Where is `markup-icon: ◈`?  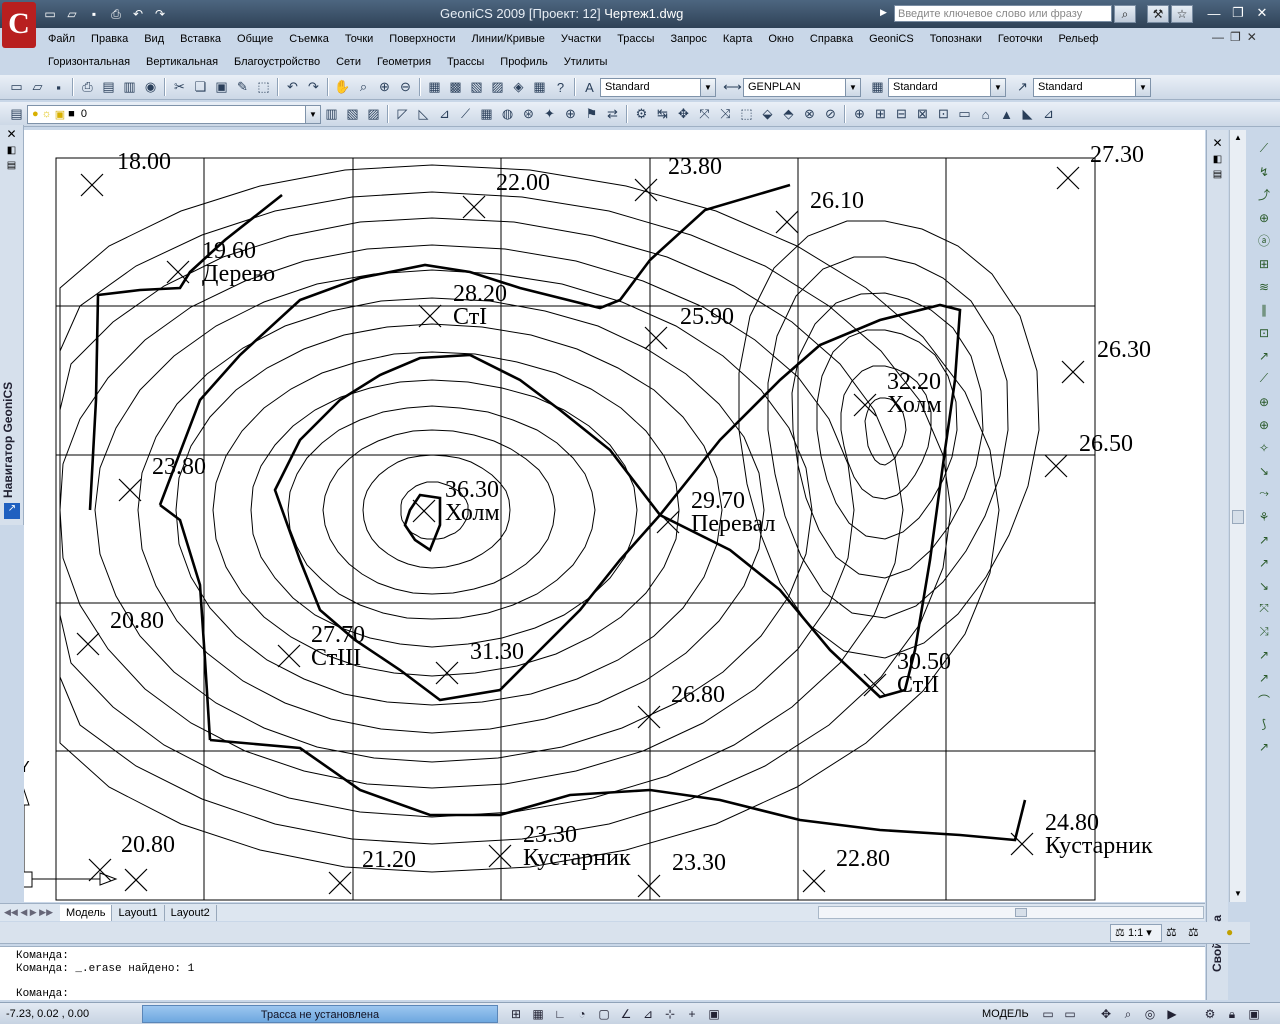
markup-icon: ◈ is located at coordinates (518, 87).